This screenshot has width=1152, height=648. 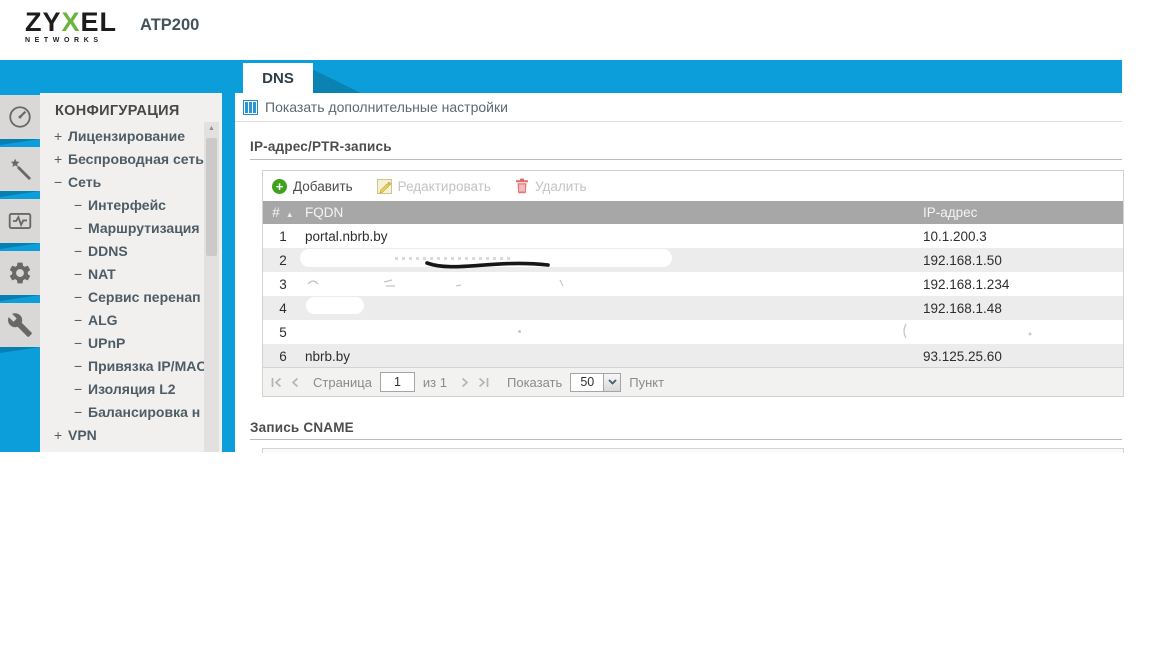 I want to click on scrollbar-thumb, so click(x=211, y=197).